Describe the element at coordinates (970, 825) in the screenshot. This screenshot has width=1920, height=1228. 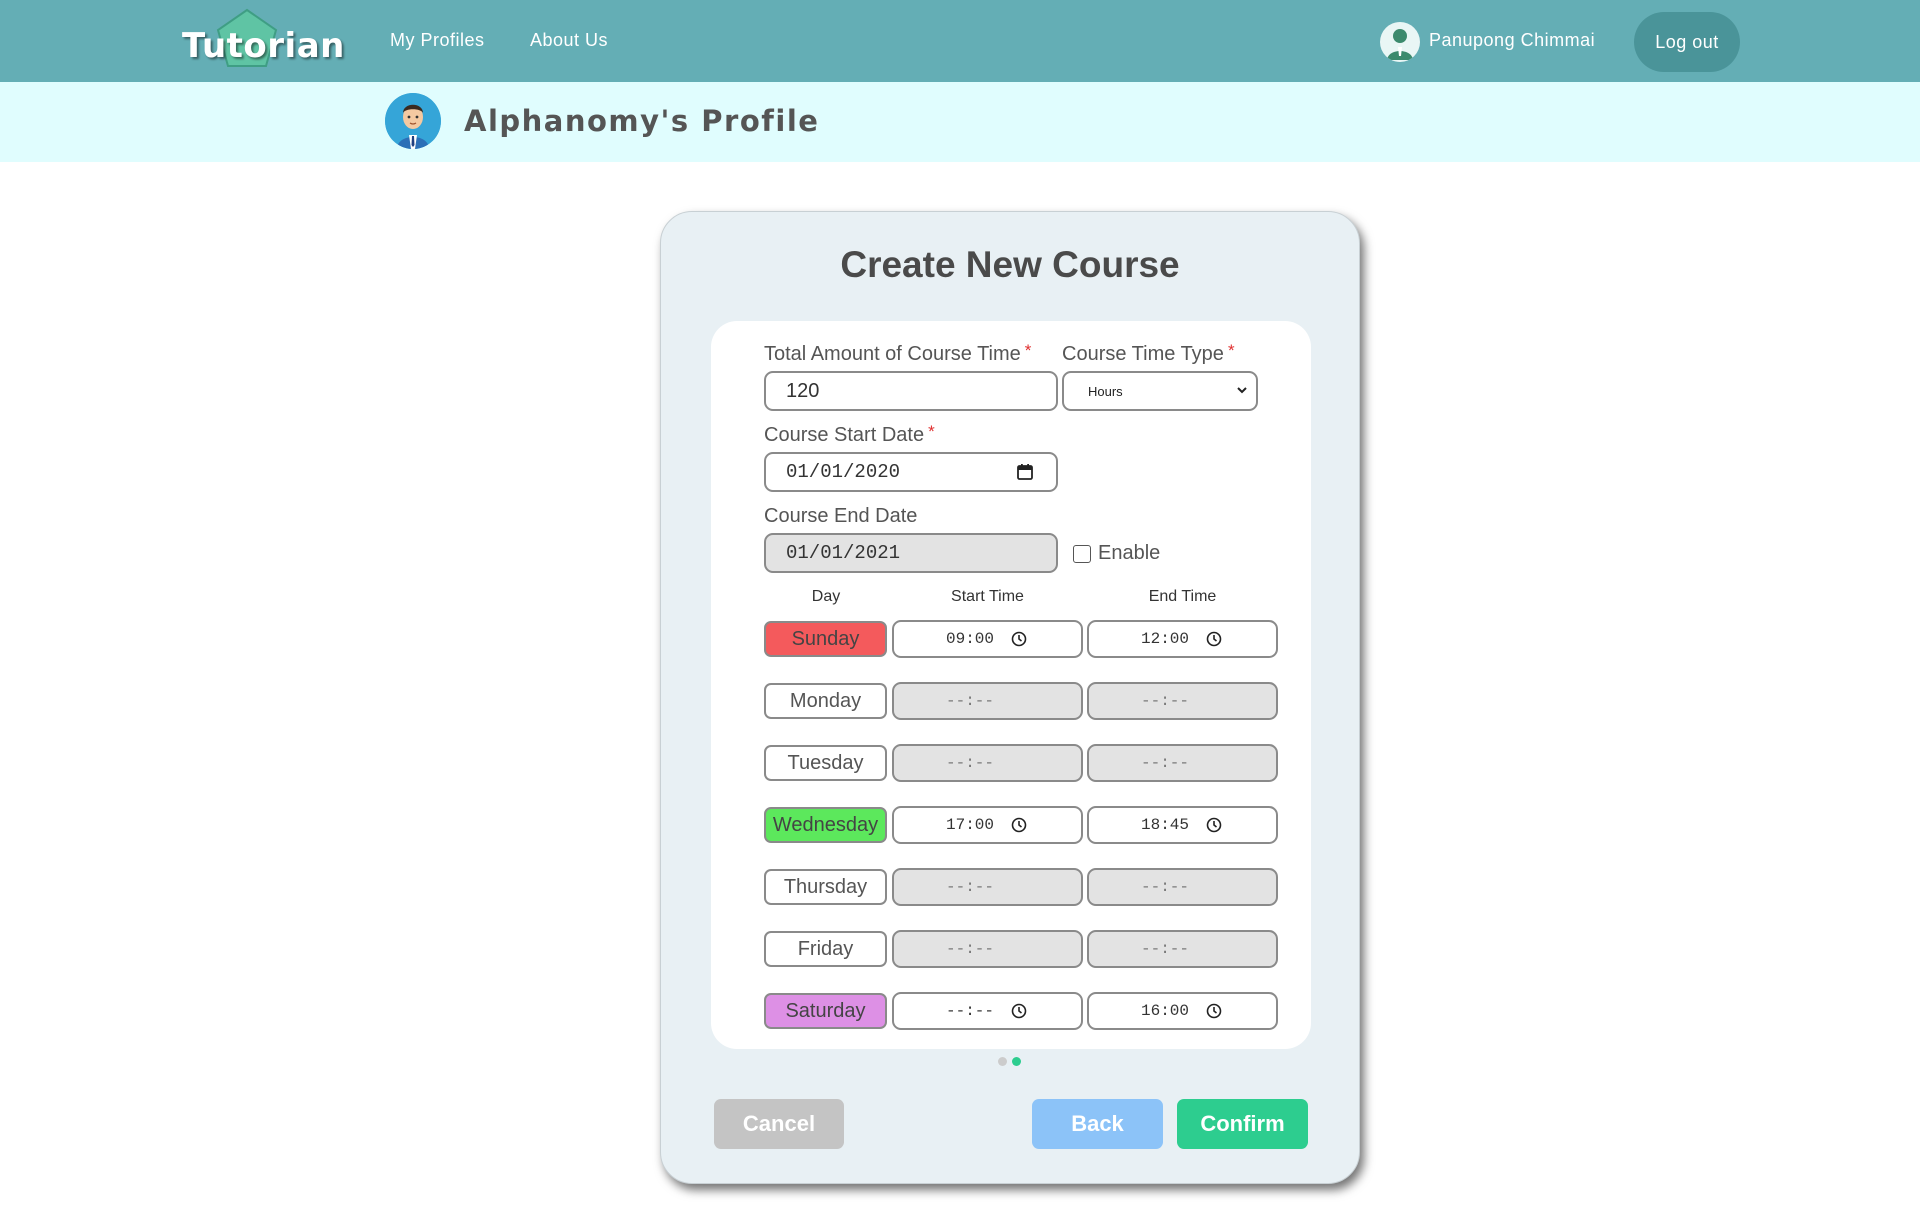
I see `wednesday-start-value: 17:00` at that location.